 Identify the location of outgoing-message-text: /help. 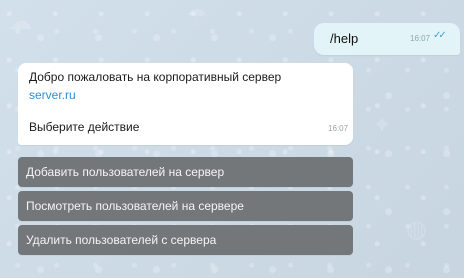
(344, 38).